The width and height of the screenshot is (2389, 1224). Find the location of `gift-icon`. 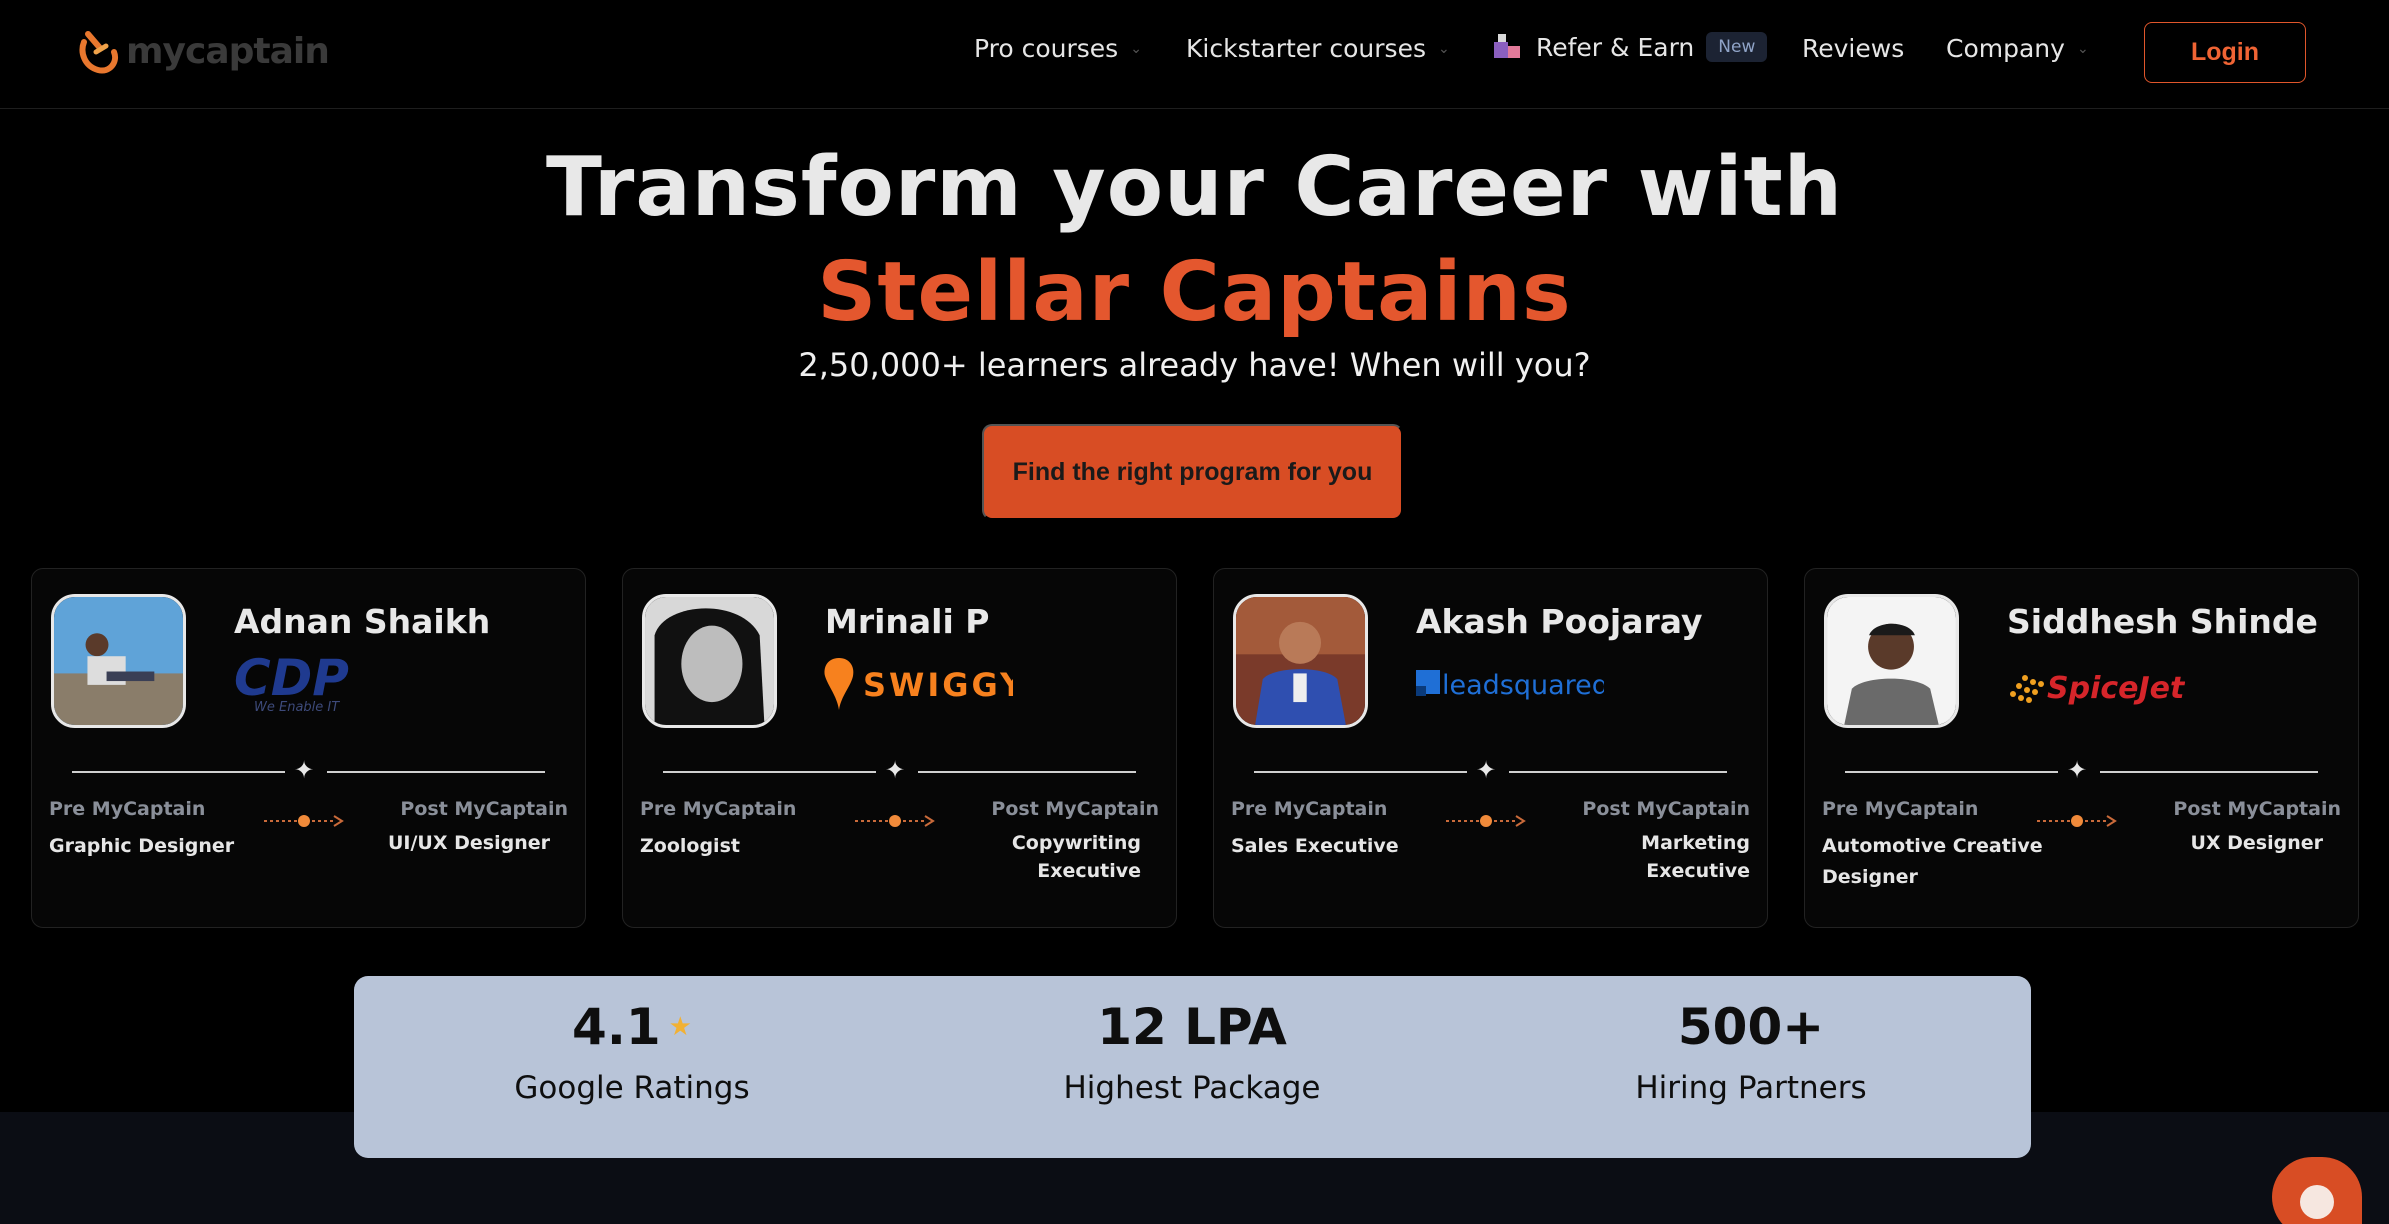

gift-icon is located at coordinates (1507, 46).